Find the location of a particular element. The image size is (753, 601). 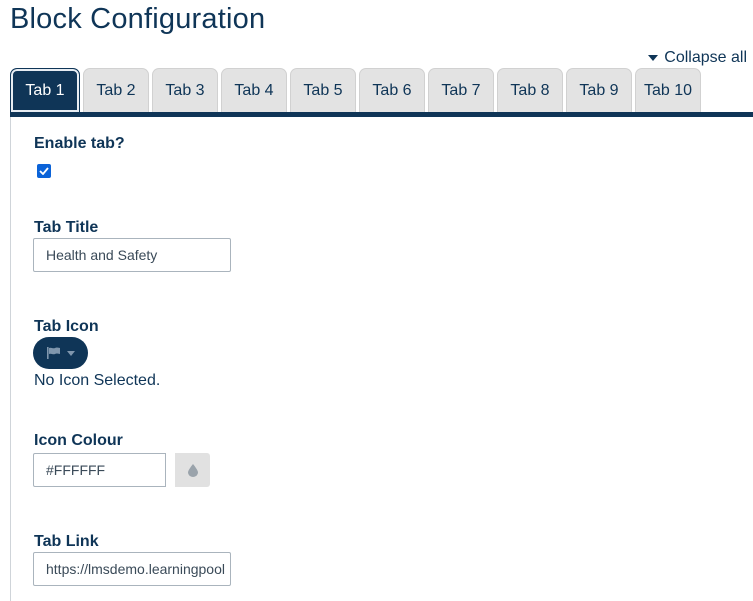

enable-tab-checkbox is located at coordinates (44, 171).